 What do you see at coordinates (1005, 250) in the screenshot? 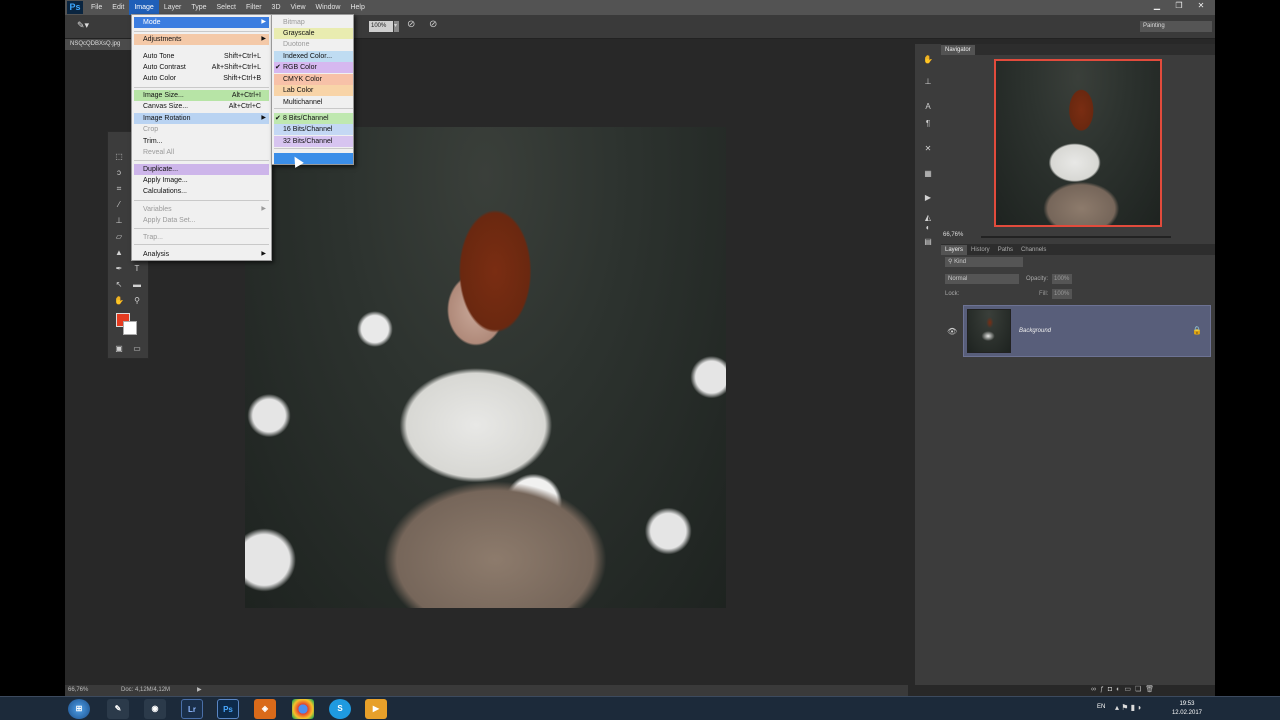
I see `tab-paths: Paths` at bounding box center [1005, 250].